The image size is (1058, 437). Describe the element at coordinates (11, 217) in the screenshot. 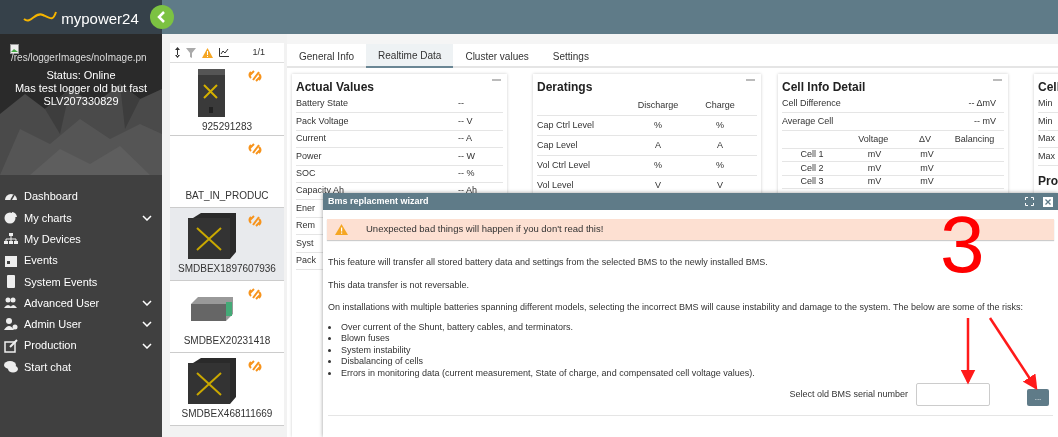

I see `pie-chart-icon` at that location.